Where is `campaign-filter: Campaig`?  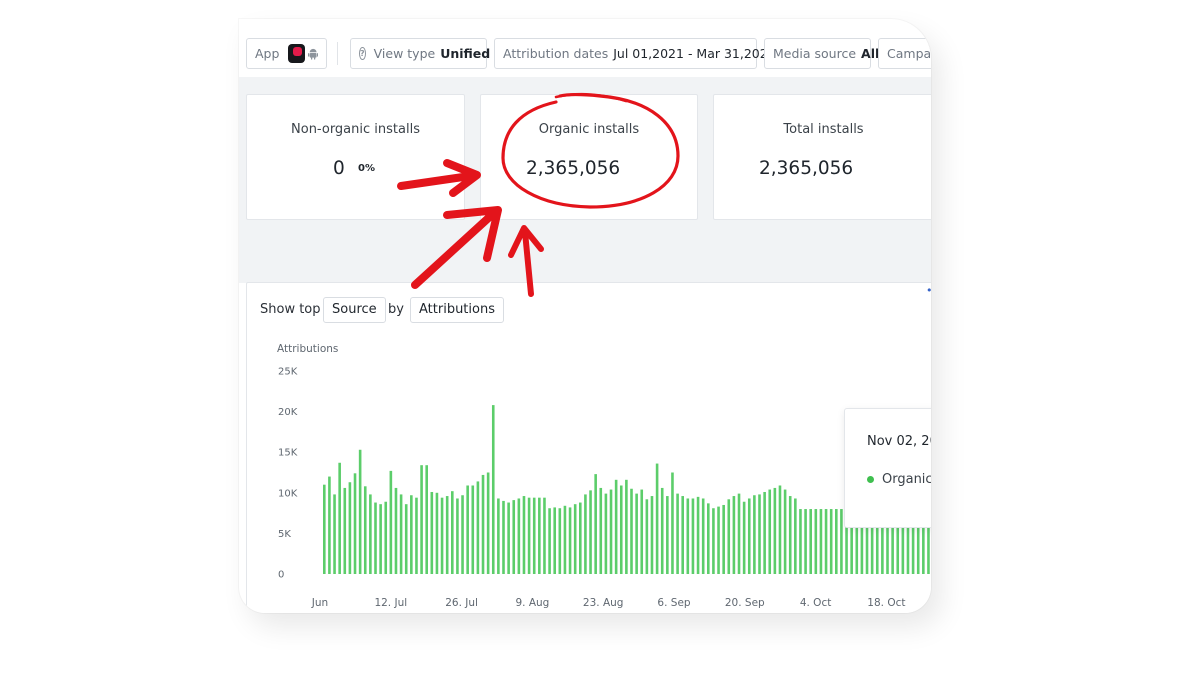 campaign-filter: Campaig is located at coordinates (904, 53).